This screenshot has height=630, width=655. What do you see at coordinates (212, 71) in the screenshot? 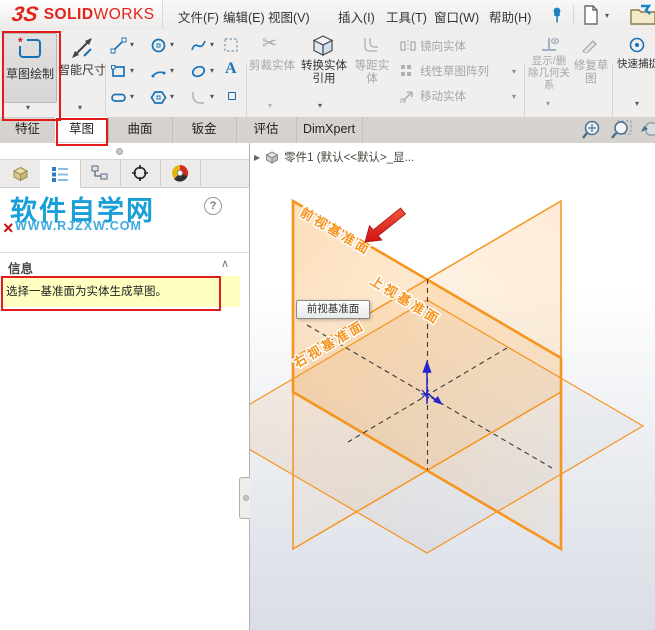
I see `ellipse-tool-caret: ▾` at bounding box center [212, 71].